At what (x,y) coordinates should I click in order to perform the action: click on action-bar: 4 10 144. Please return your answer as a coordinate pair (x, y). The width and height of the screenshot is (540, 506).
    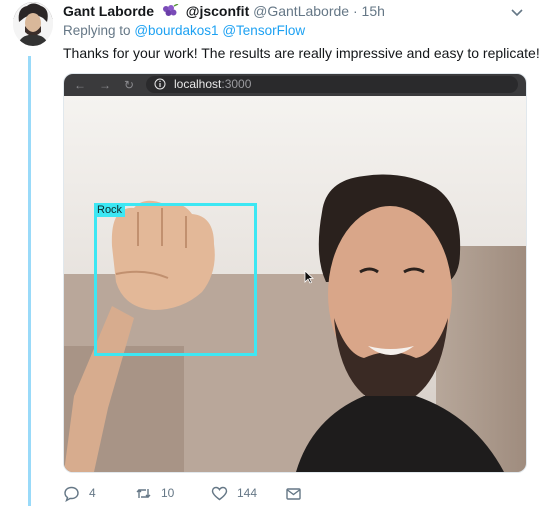
    Looking at the image, I should click on (213, 493).